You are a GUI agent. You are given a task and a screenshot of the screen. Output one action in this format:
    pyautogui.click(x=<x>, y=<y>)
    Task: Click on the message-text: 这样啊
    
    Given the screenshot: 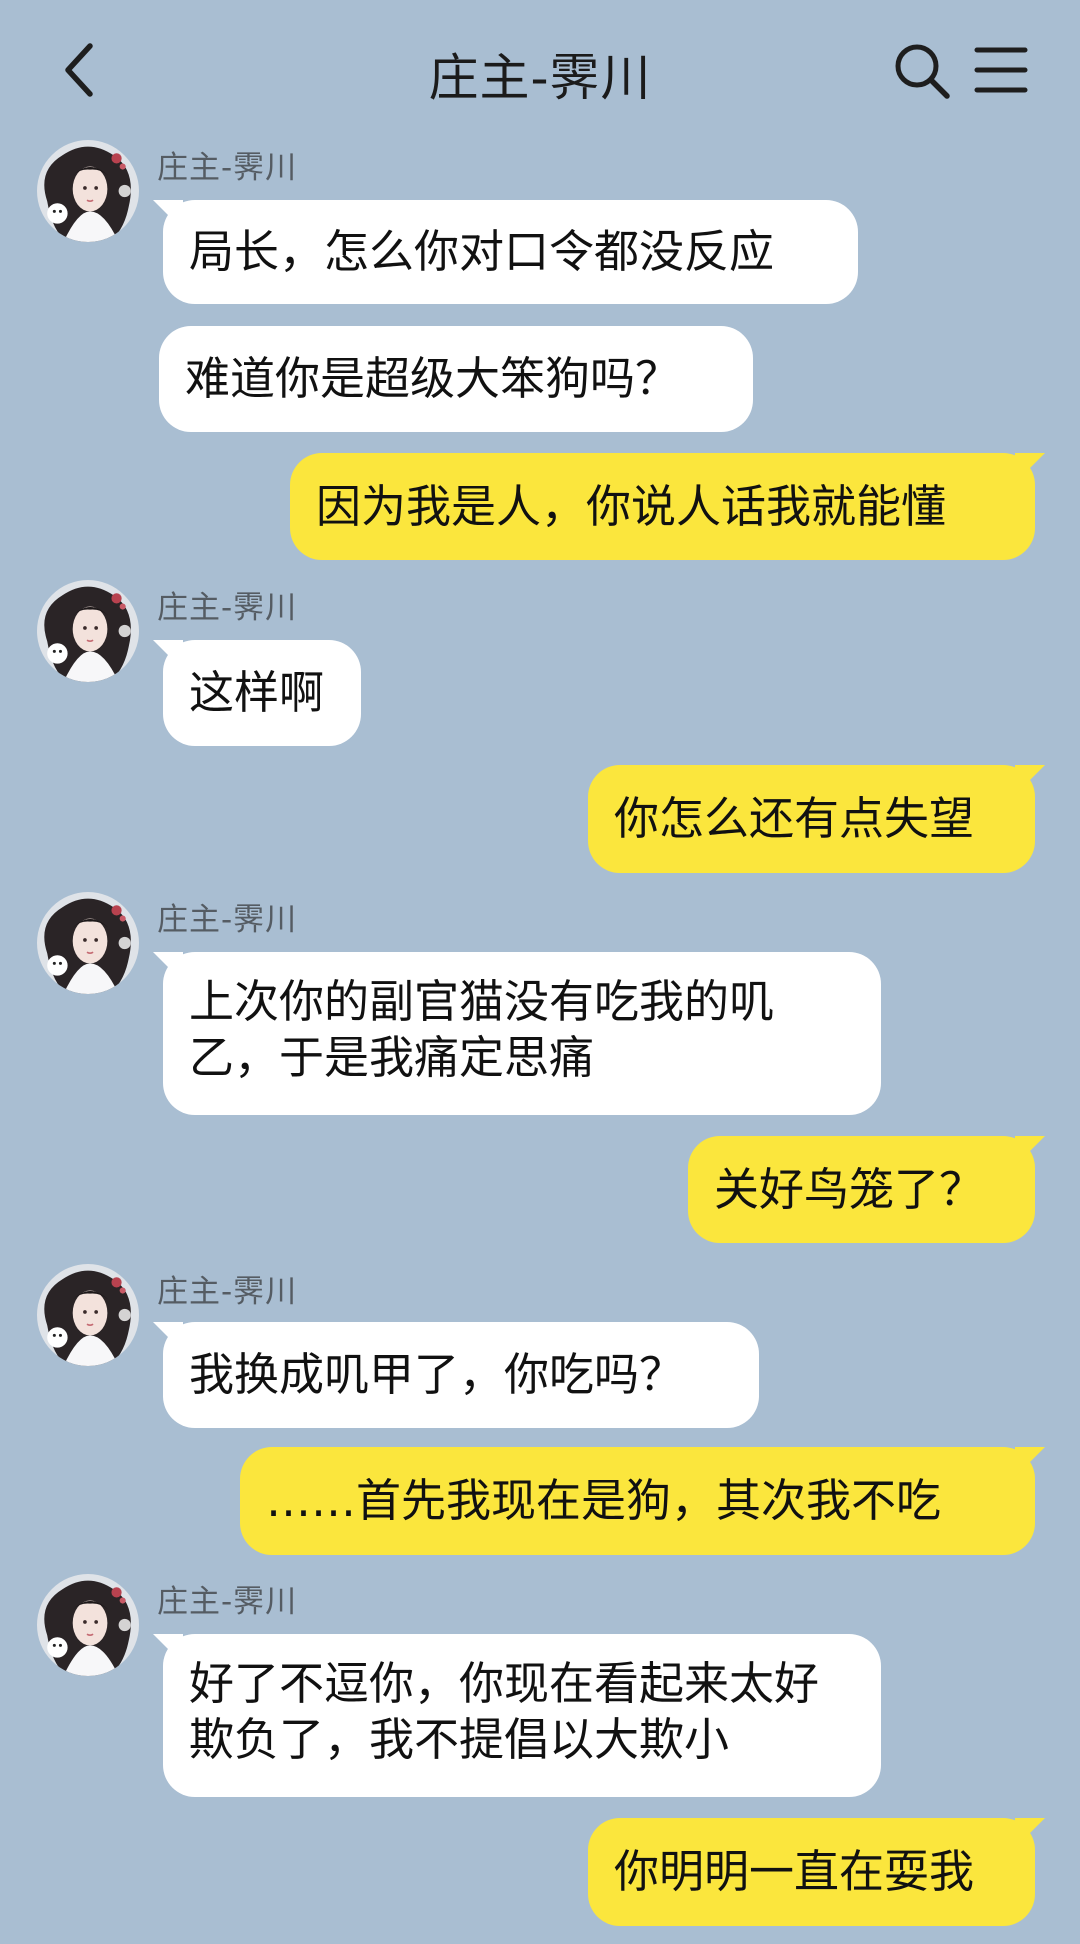 What is the action you would take?
    pyautogui.click(x=257, y=692)
    